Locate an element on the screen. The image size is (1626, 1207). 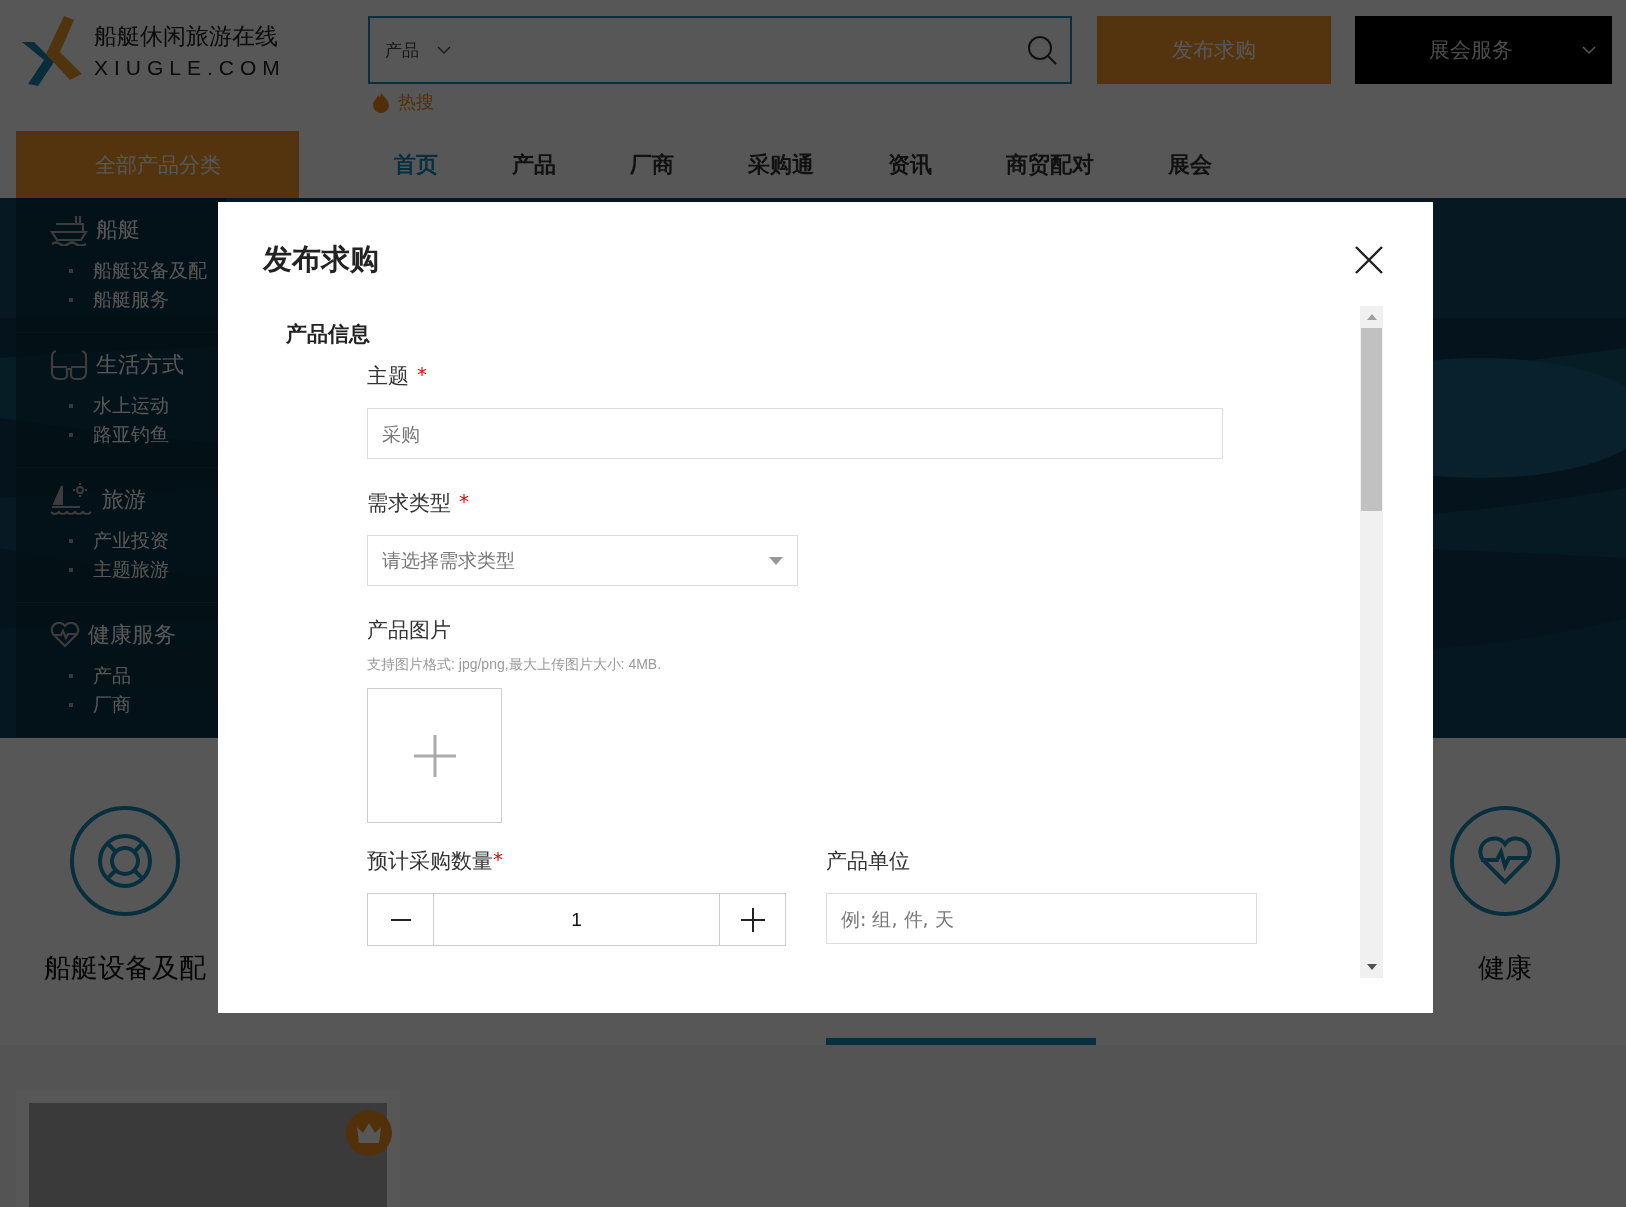
sidebar-category: 船艇 is located at coordinates (118, 230).